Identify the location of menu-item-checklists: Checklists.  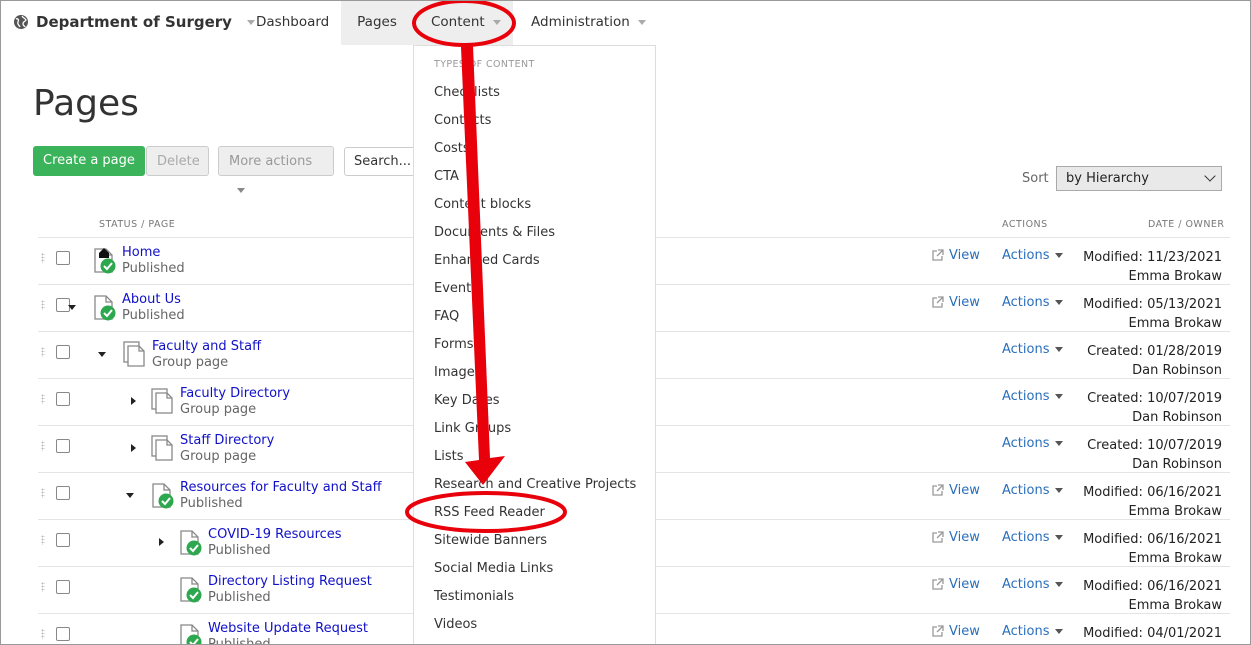
(467, 92).